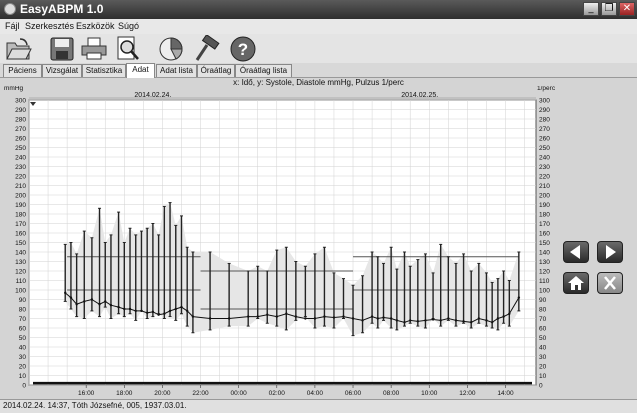  What do you see at coordinates (23, 329) in the screenshot?
I see `y-tick-label-left: 60` at bounding box center [23, 329].